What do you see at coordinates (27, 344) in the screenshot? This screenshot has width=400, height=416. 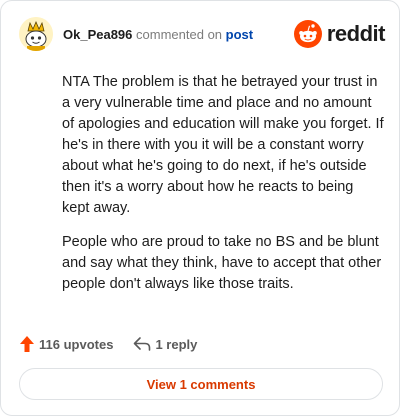 I see `upvote-arrow-icon` at bounding box center [27, 344].